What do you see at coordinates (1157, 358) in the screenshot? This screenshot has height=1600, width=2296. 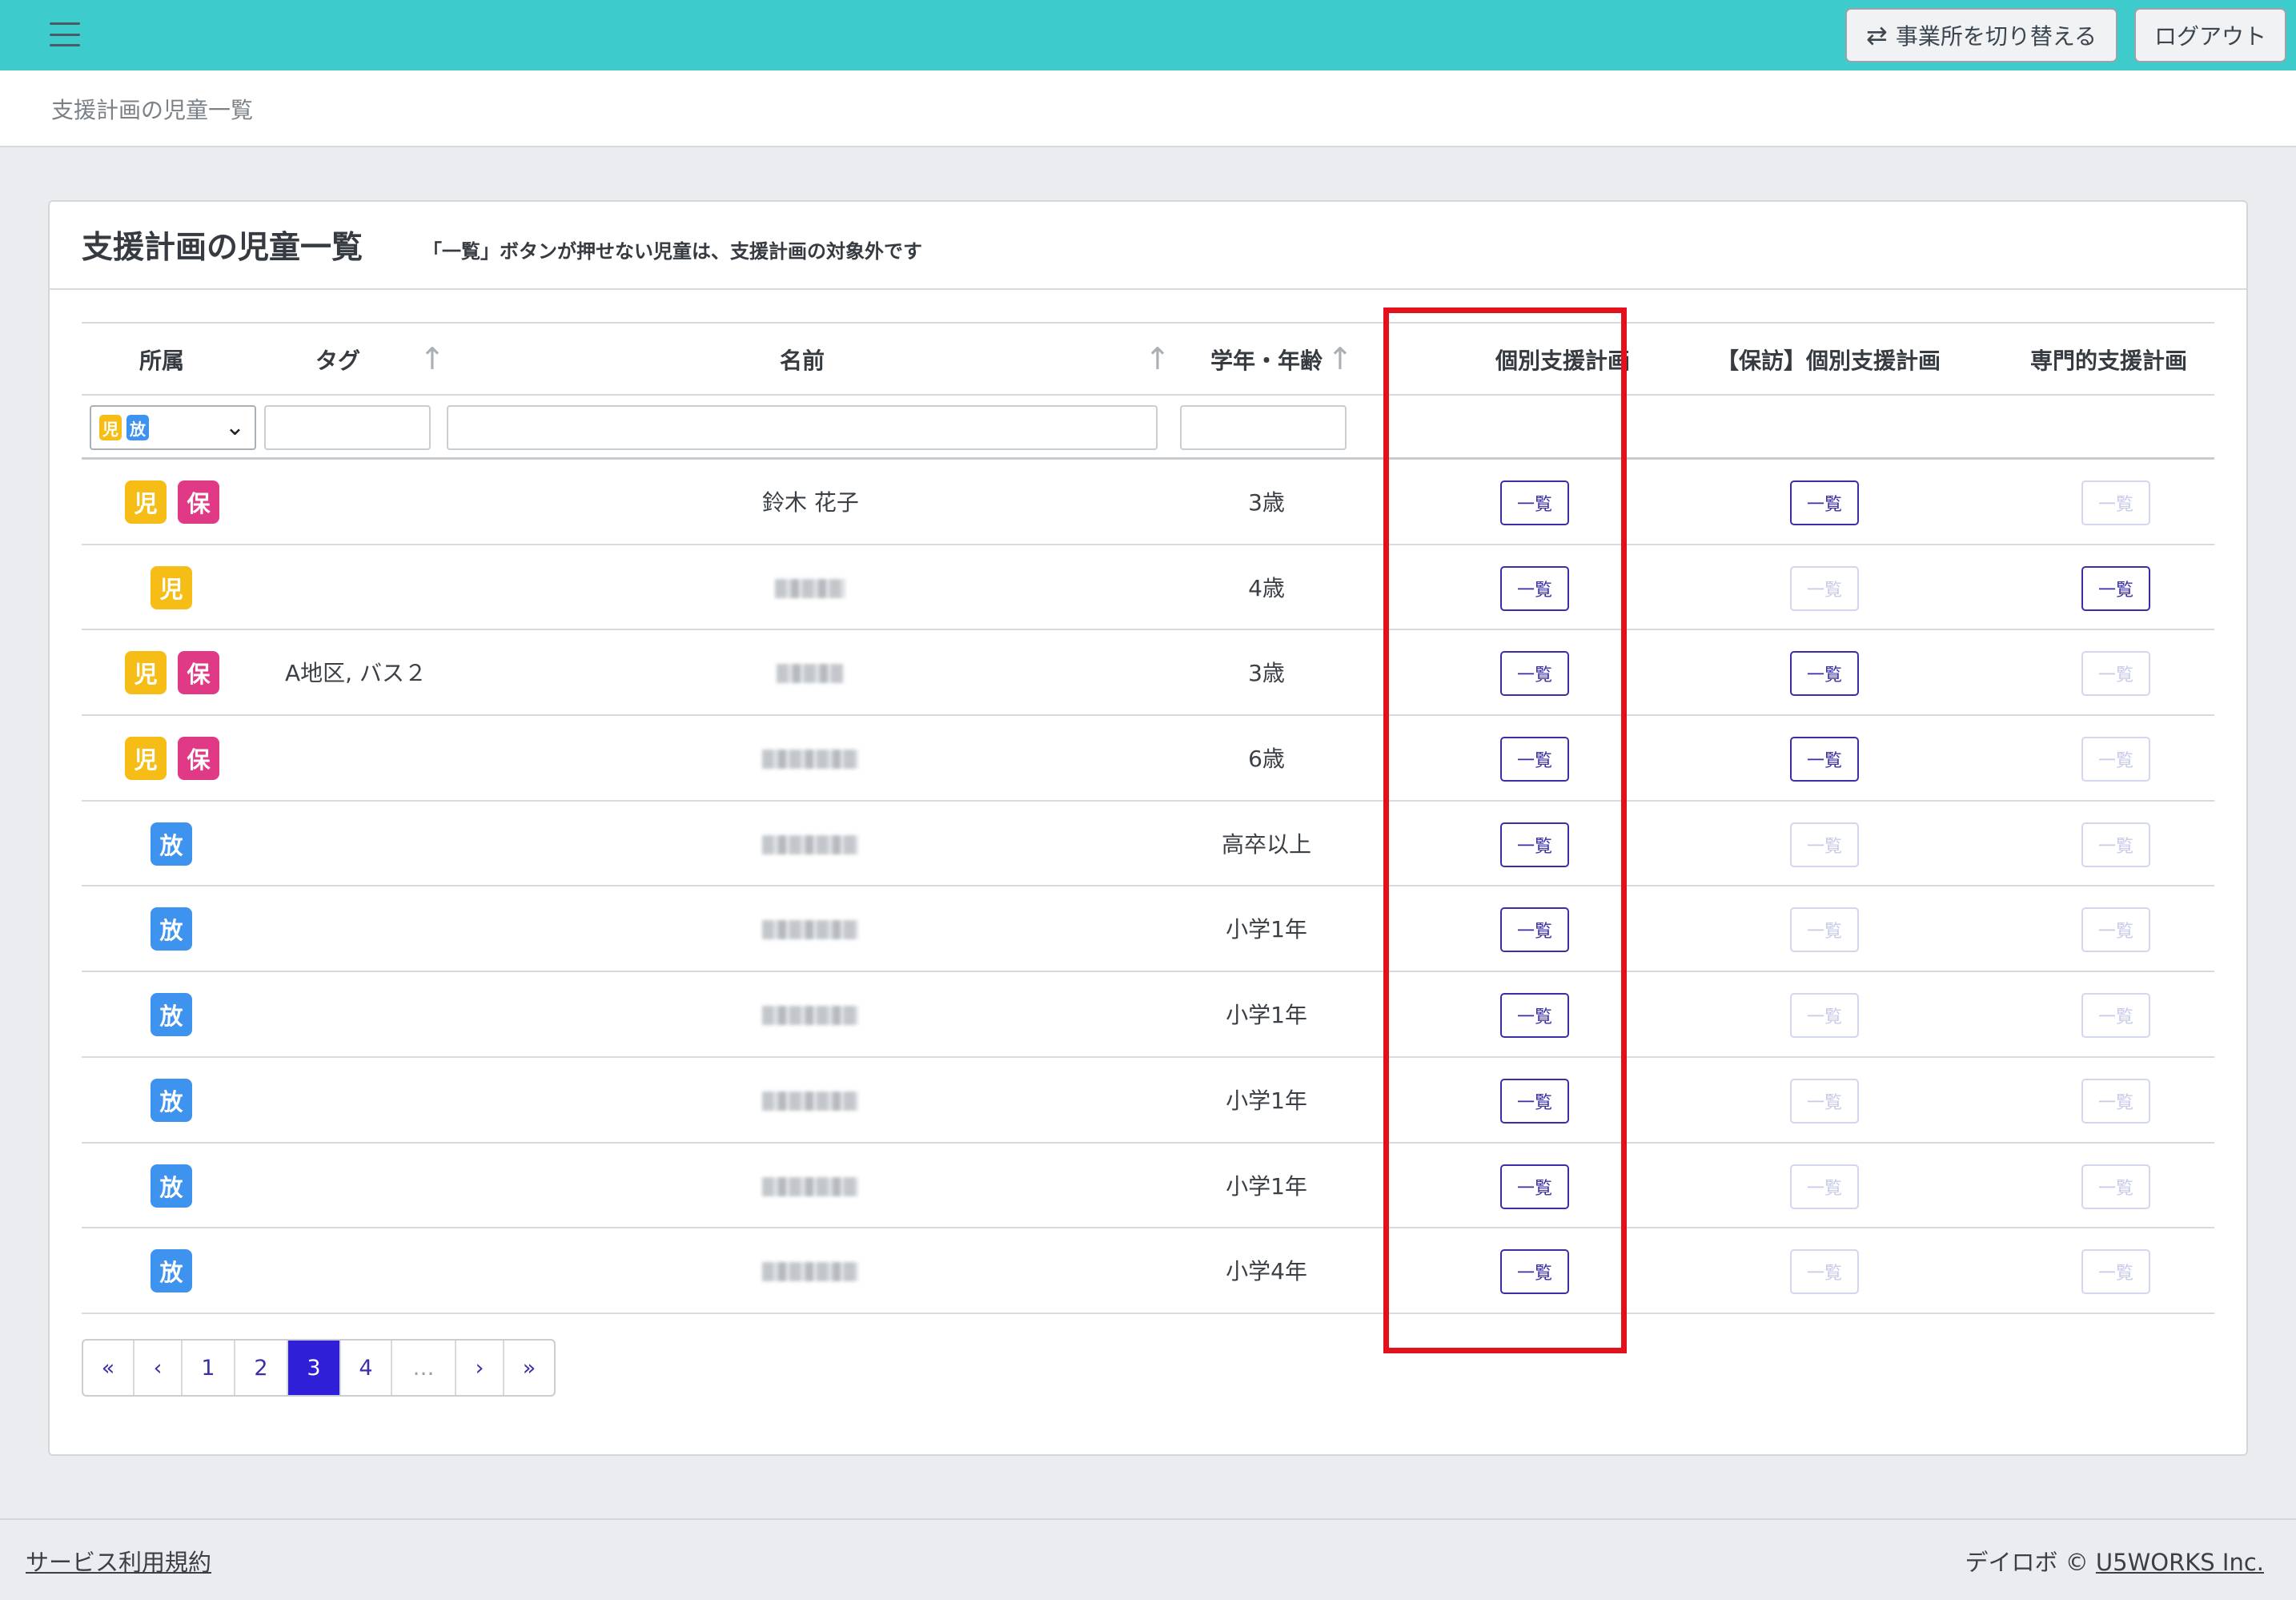 I see `sort-name-arrow-icon: ↑` at bounding box center [1157, 358].